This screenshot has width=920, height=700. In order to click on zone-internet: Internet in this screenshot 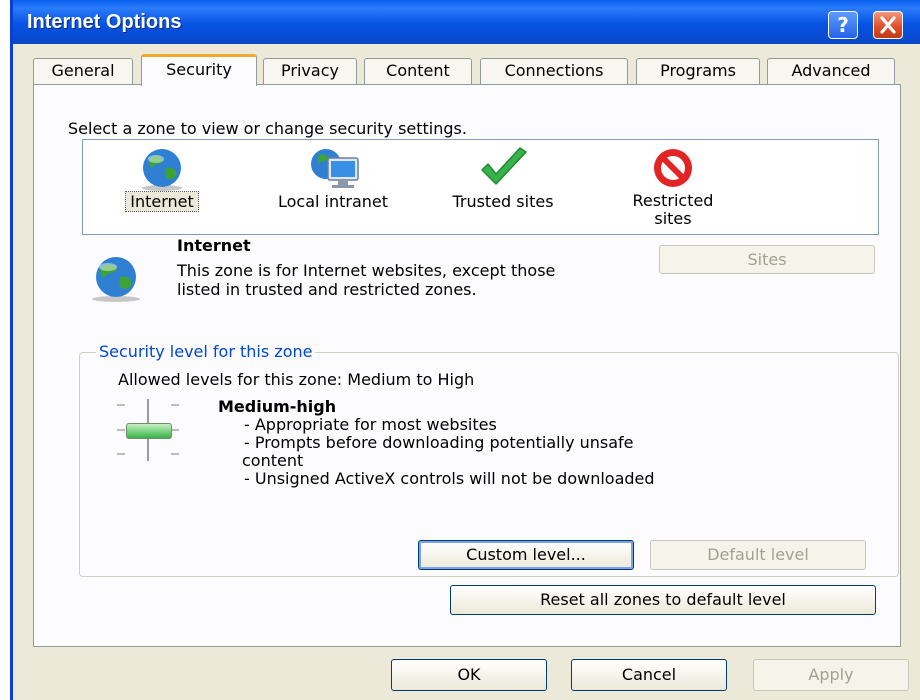, I will do `click(162, 179)`.